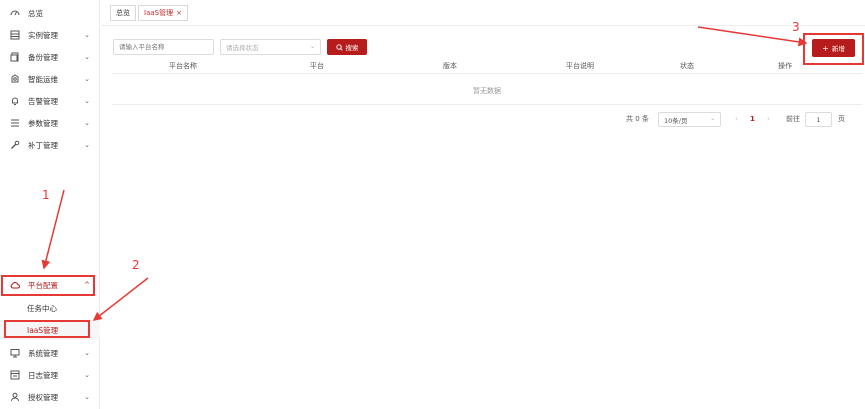 This screenshot has width=865, height=409. I want to click on backup-icon, so click(15, 57).